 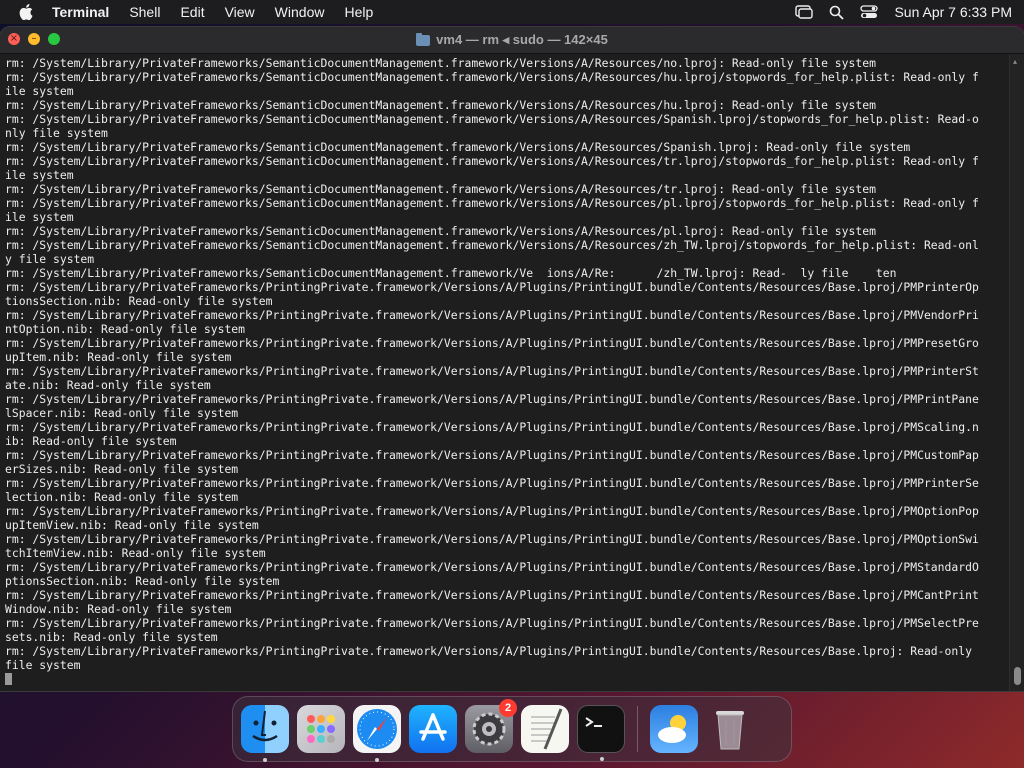 What do you see at coordinates (953, 12) in the screenshot?
I see `clock-datetime: Sun Apr 7 6:33 PM` at bounding box center [953, 12].